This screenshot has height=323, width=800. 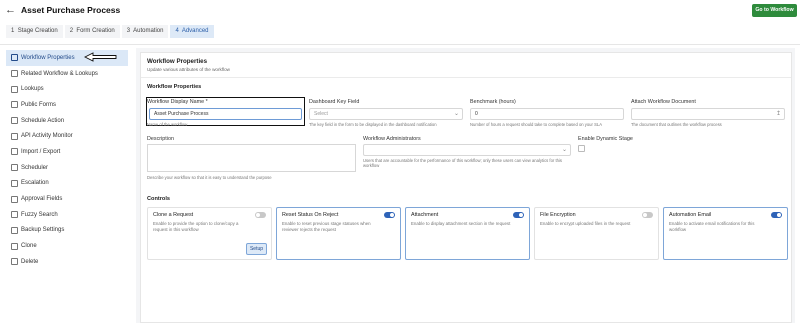 What do you see at coordinates (67, 231) in the screenshot?
I see `sidebar-item-backup-settings: Backup Settings` at bounding box center [67, 231].